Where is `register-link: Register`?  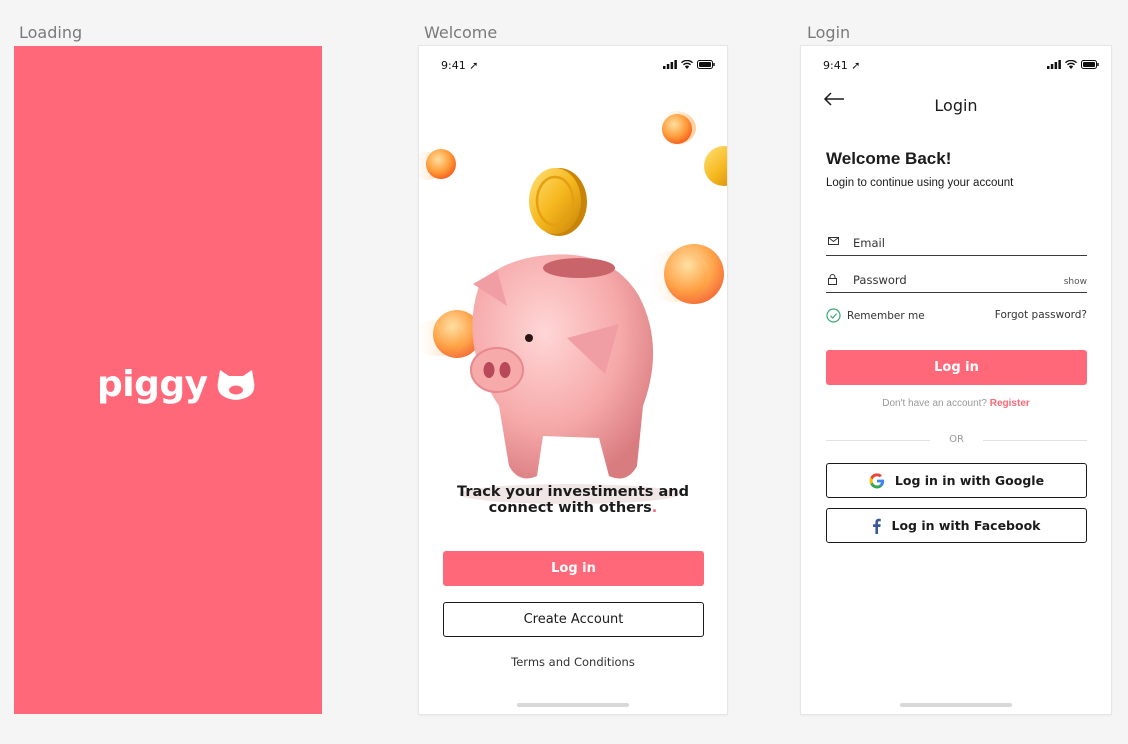 register-link: Register is located at coordinates (1010, 403).